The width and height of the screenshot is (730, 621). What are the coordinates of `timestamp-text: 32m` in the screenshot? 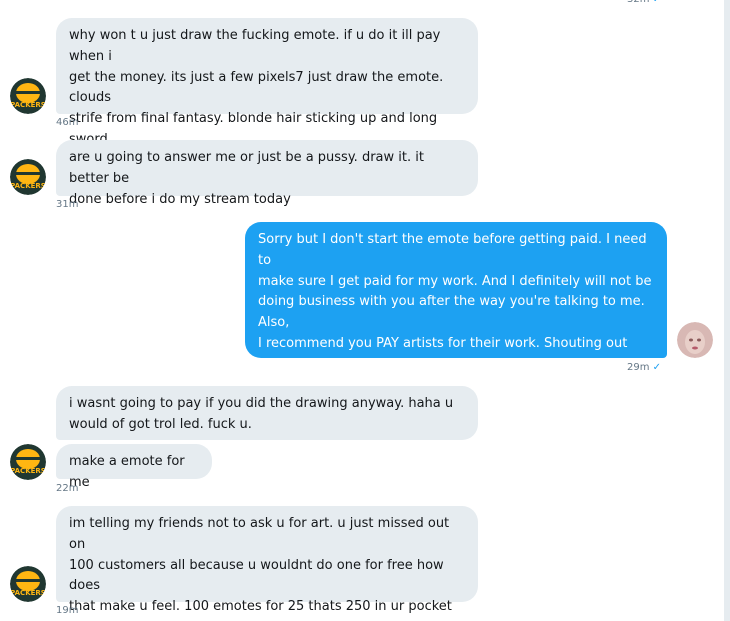 It's located at (638, 2).